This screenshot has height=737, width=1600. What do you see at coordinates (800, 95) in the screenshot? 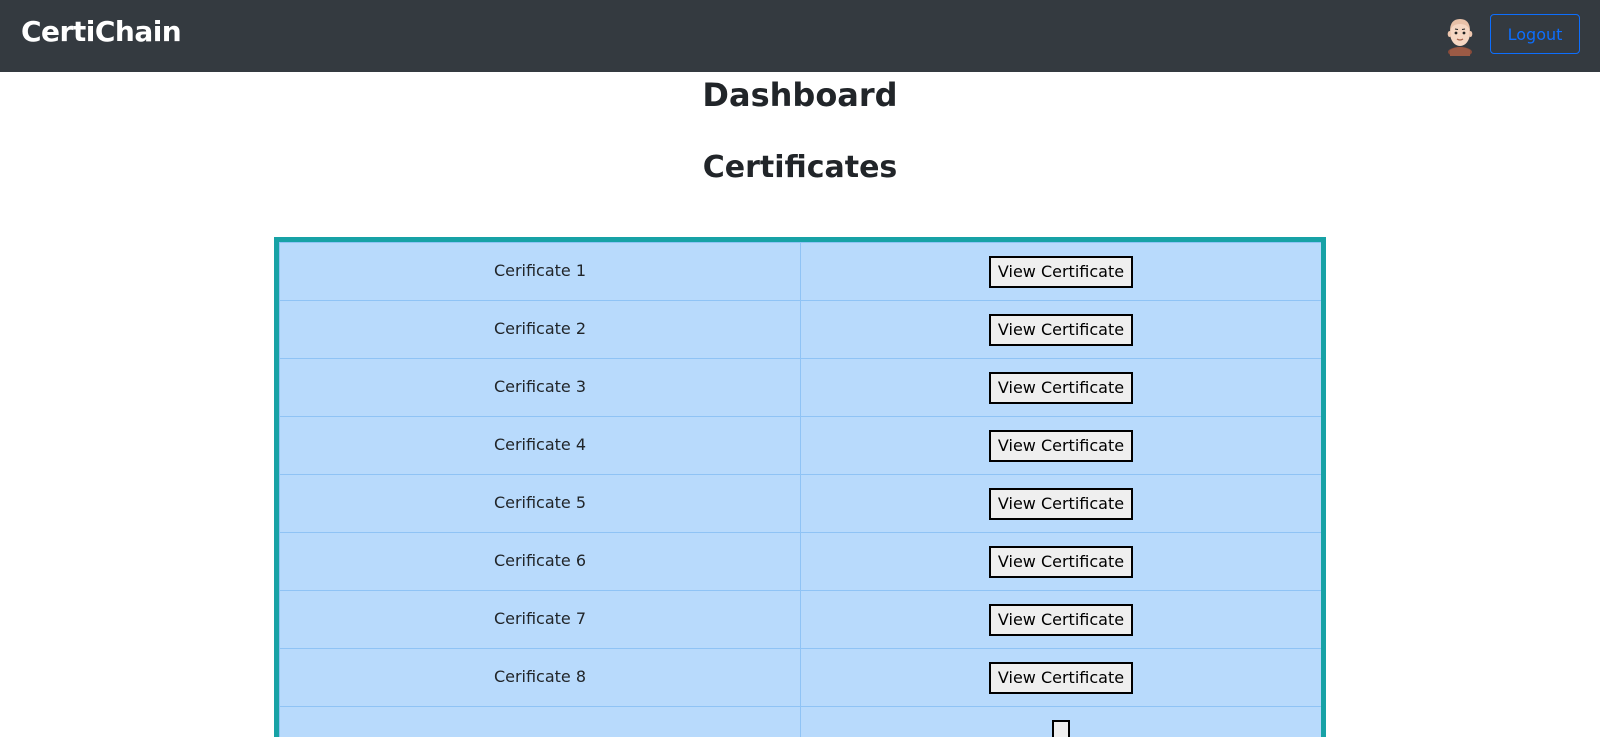
I see `page-title: Dashboard` at bounding box center [800, 95].